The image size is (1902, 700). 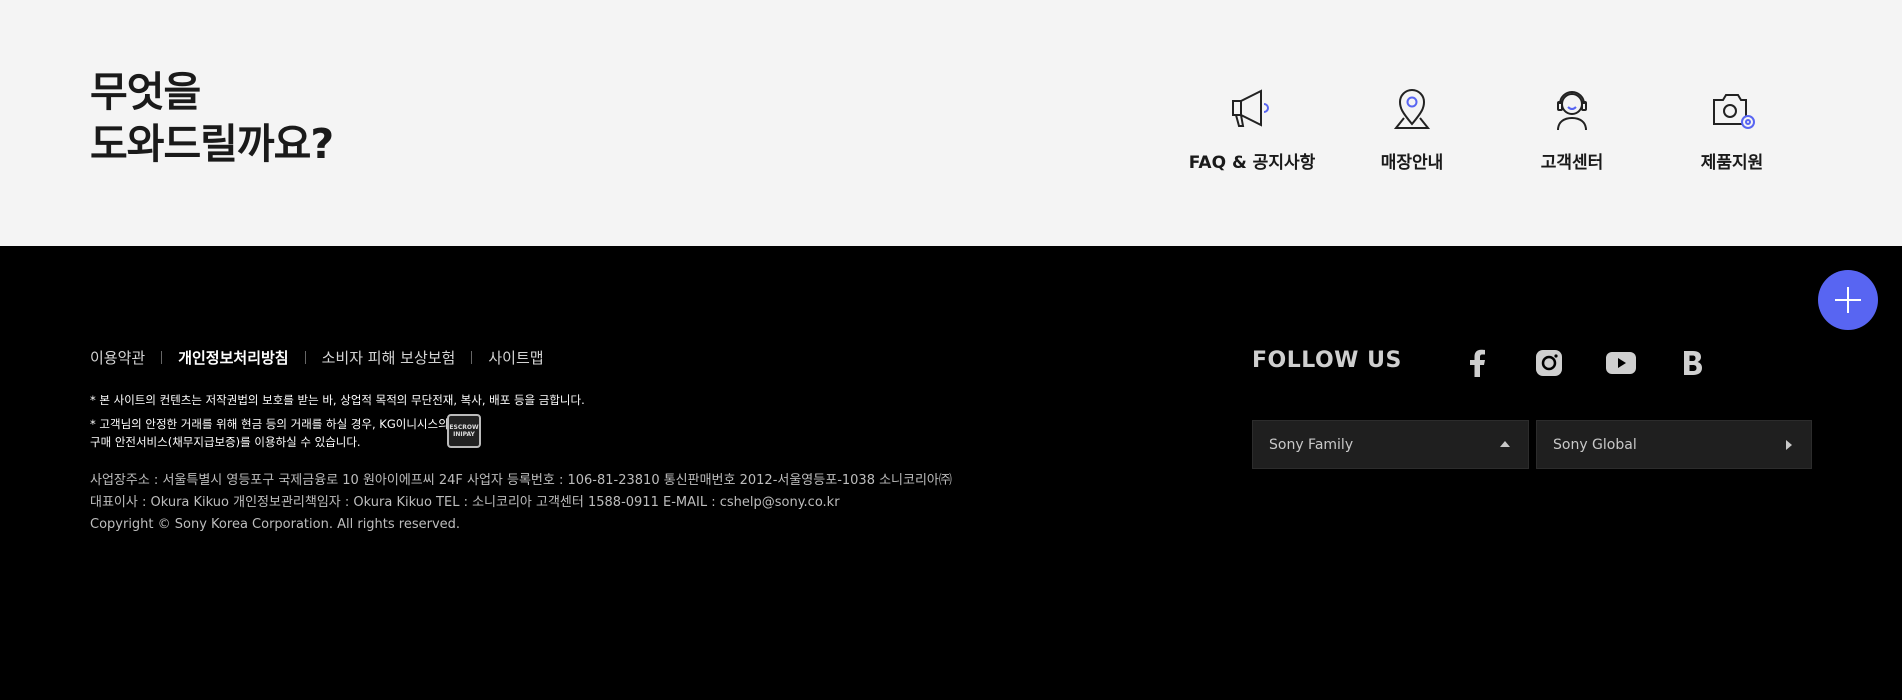 What do you see at coordinates (1674, 444) in the screenshot?
I see `sony-global-select: Sony Global` at bounding box center [1674, 444].